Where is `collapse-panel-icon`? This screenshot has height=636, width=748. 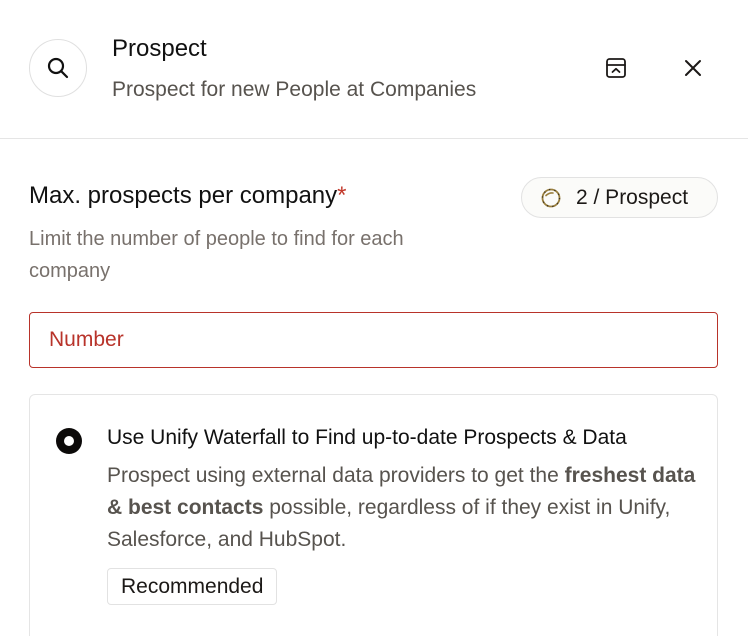
collapse-panel-icon is located at coordinates (616, 68).